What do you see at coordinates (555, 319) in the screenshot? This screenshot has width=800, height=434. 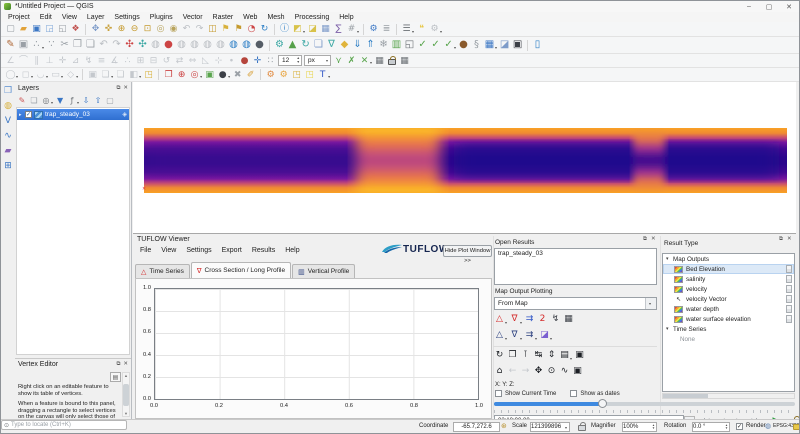 I see `cursor-tracking-icon: ↯` at bounding box center [555, 319].